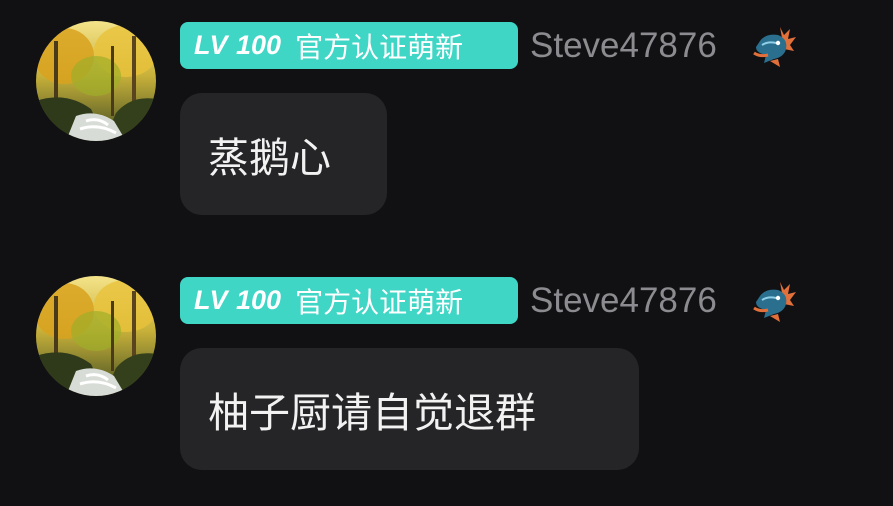  Describe the element at coordinates (283, 154) in the screenshot. I see `message-bubble: 蒸鹅心` at that location.